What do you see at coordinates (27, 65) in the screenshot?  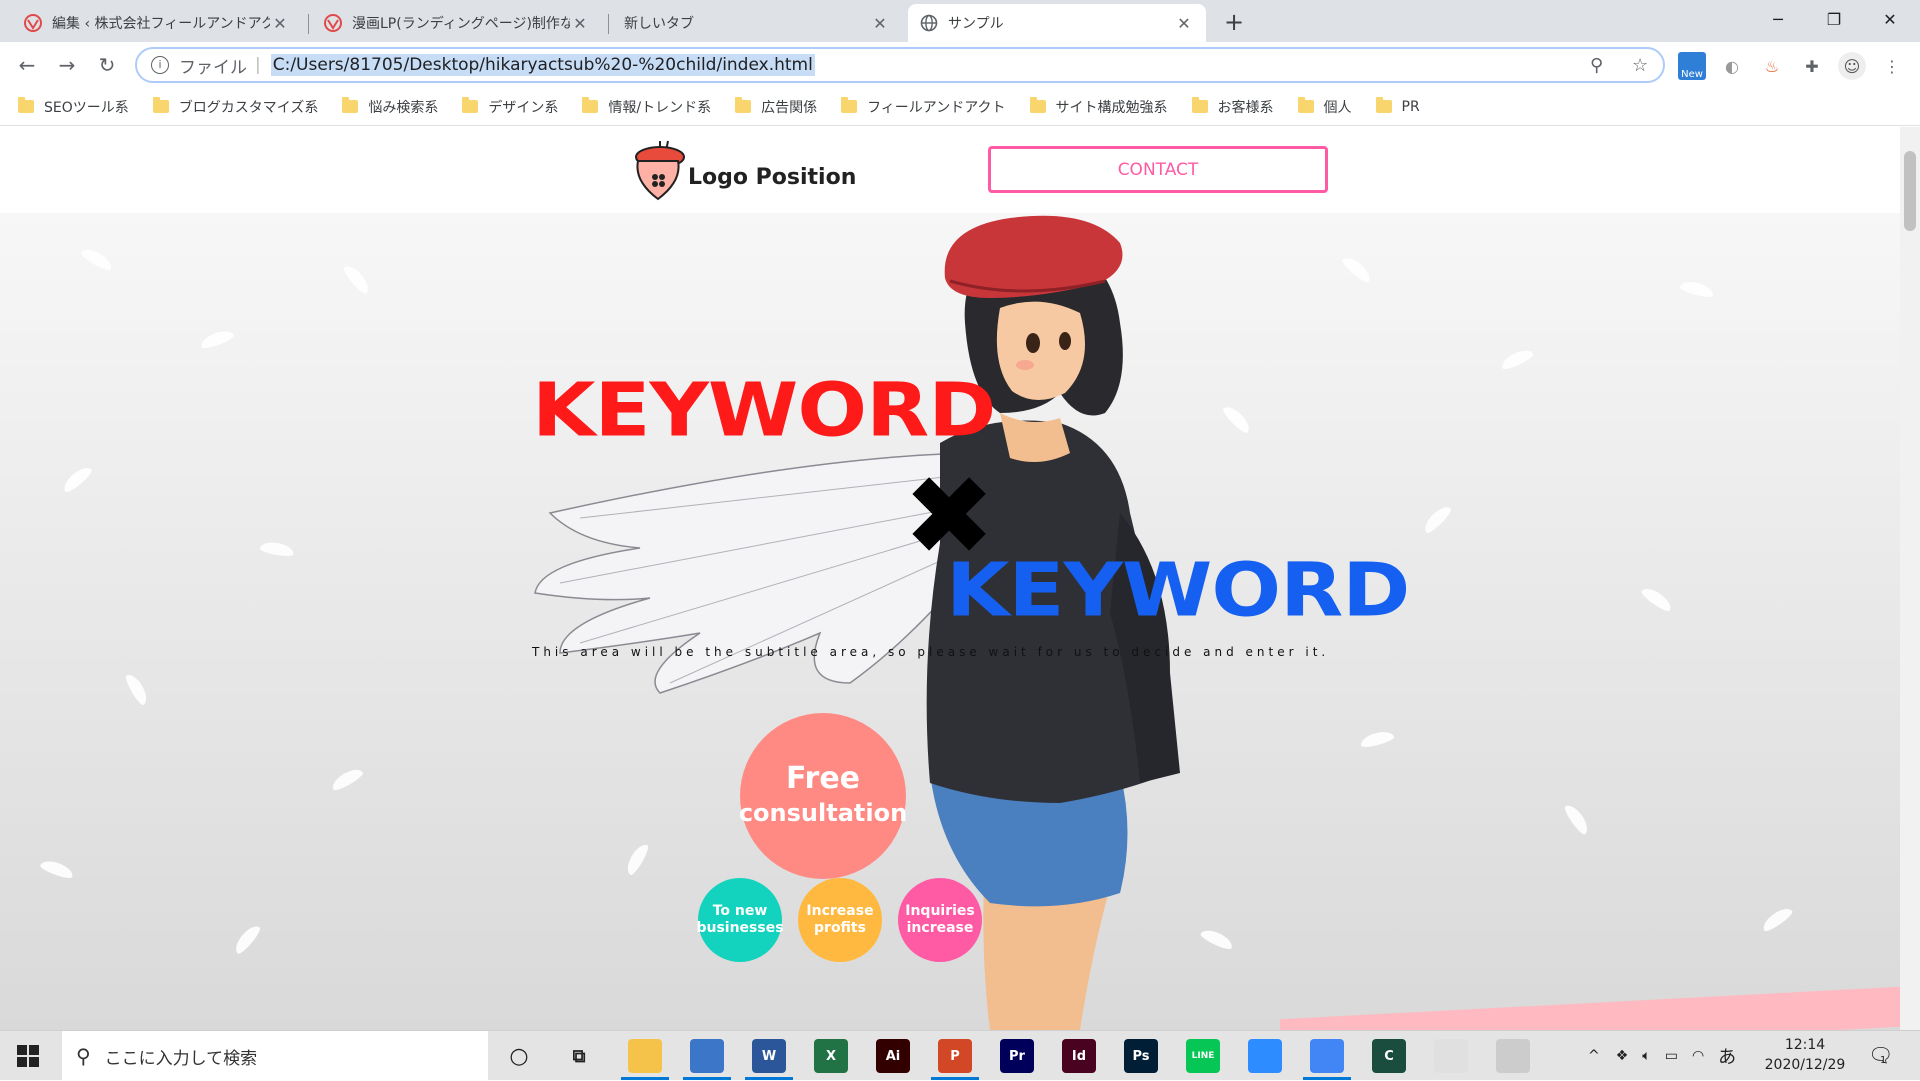 I see `back-icon: ←` at bounding box center [27, 65].